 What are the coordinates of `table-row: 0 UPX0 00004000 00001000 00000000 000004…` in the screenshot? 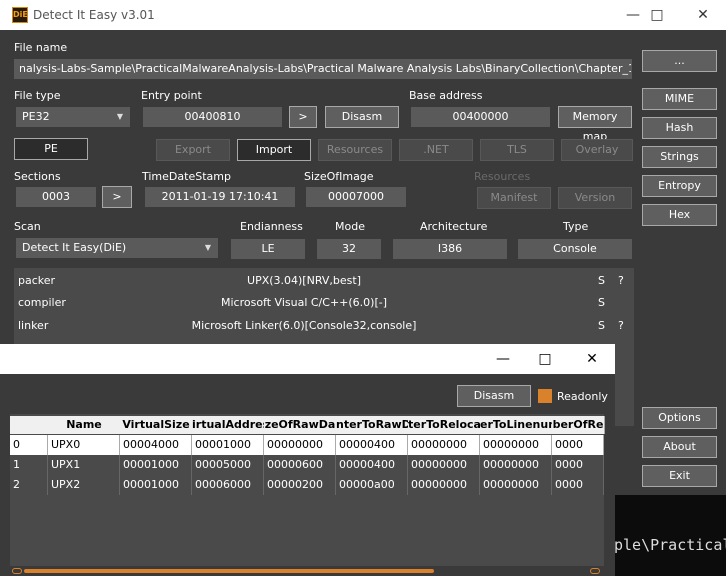 It's located at (307, 445).